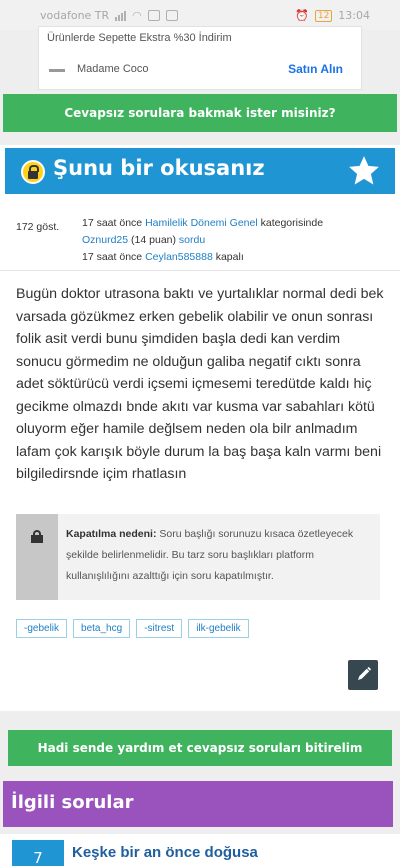  Describe the element at coordinates (159, 628) in the screenshot. I see `tag: -sitrest` at that location.